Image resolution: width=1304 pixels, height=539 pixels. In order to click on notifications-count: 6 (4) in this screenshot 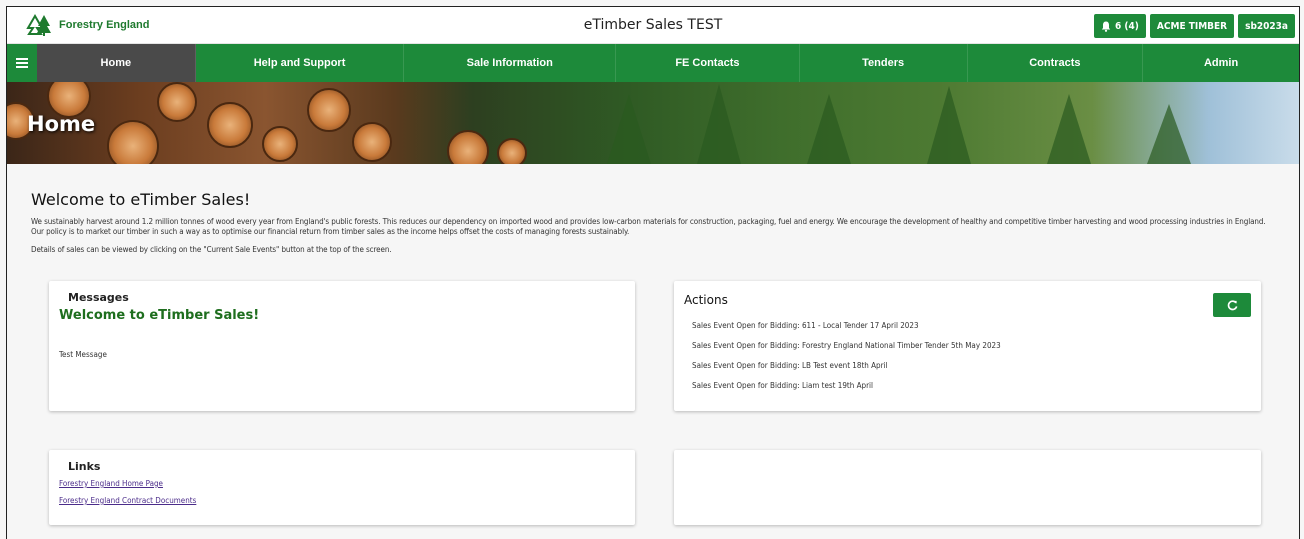, I will do `click(1127, 26)`.